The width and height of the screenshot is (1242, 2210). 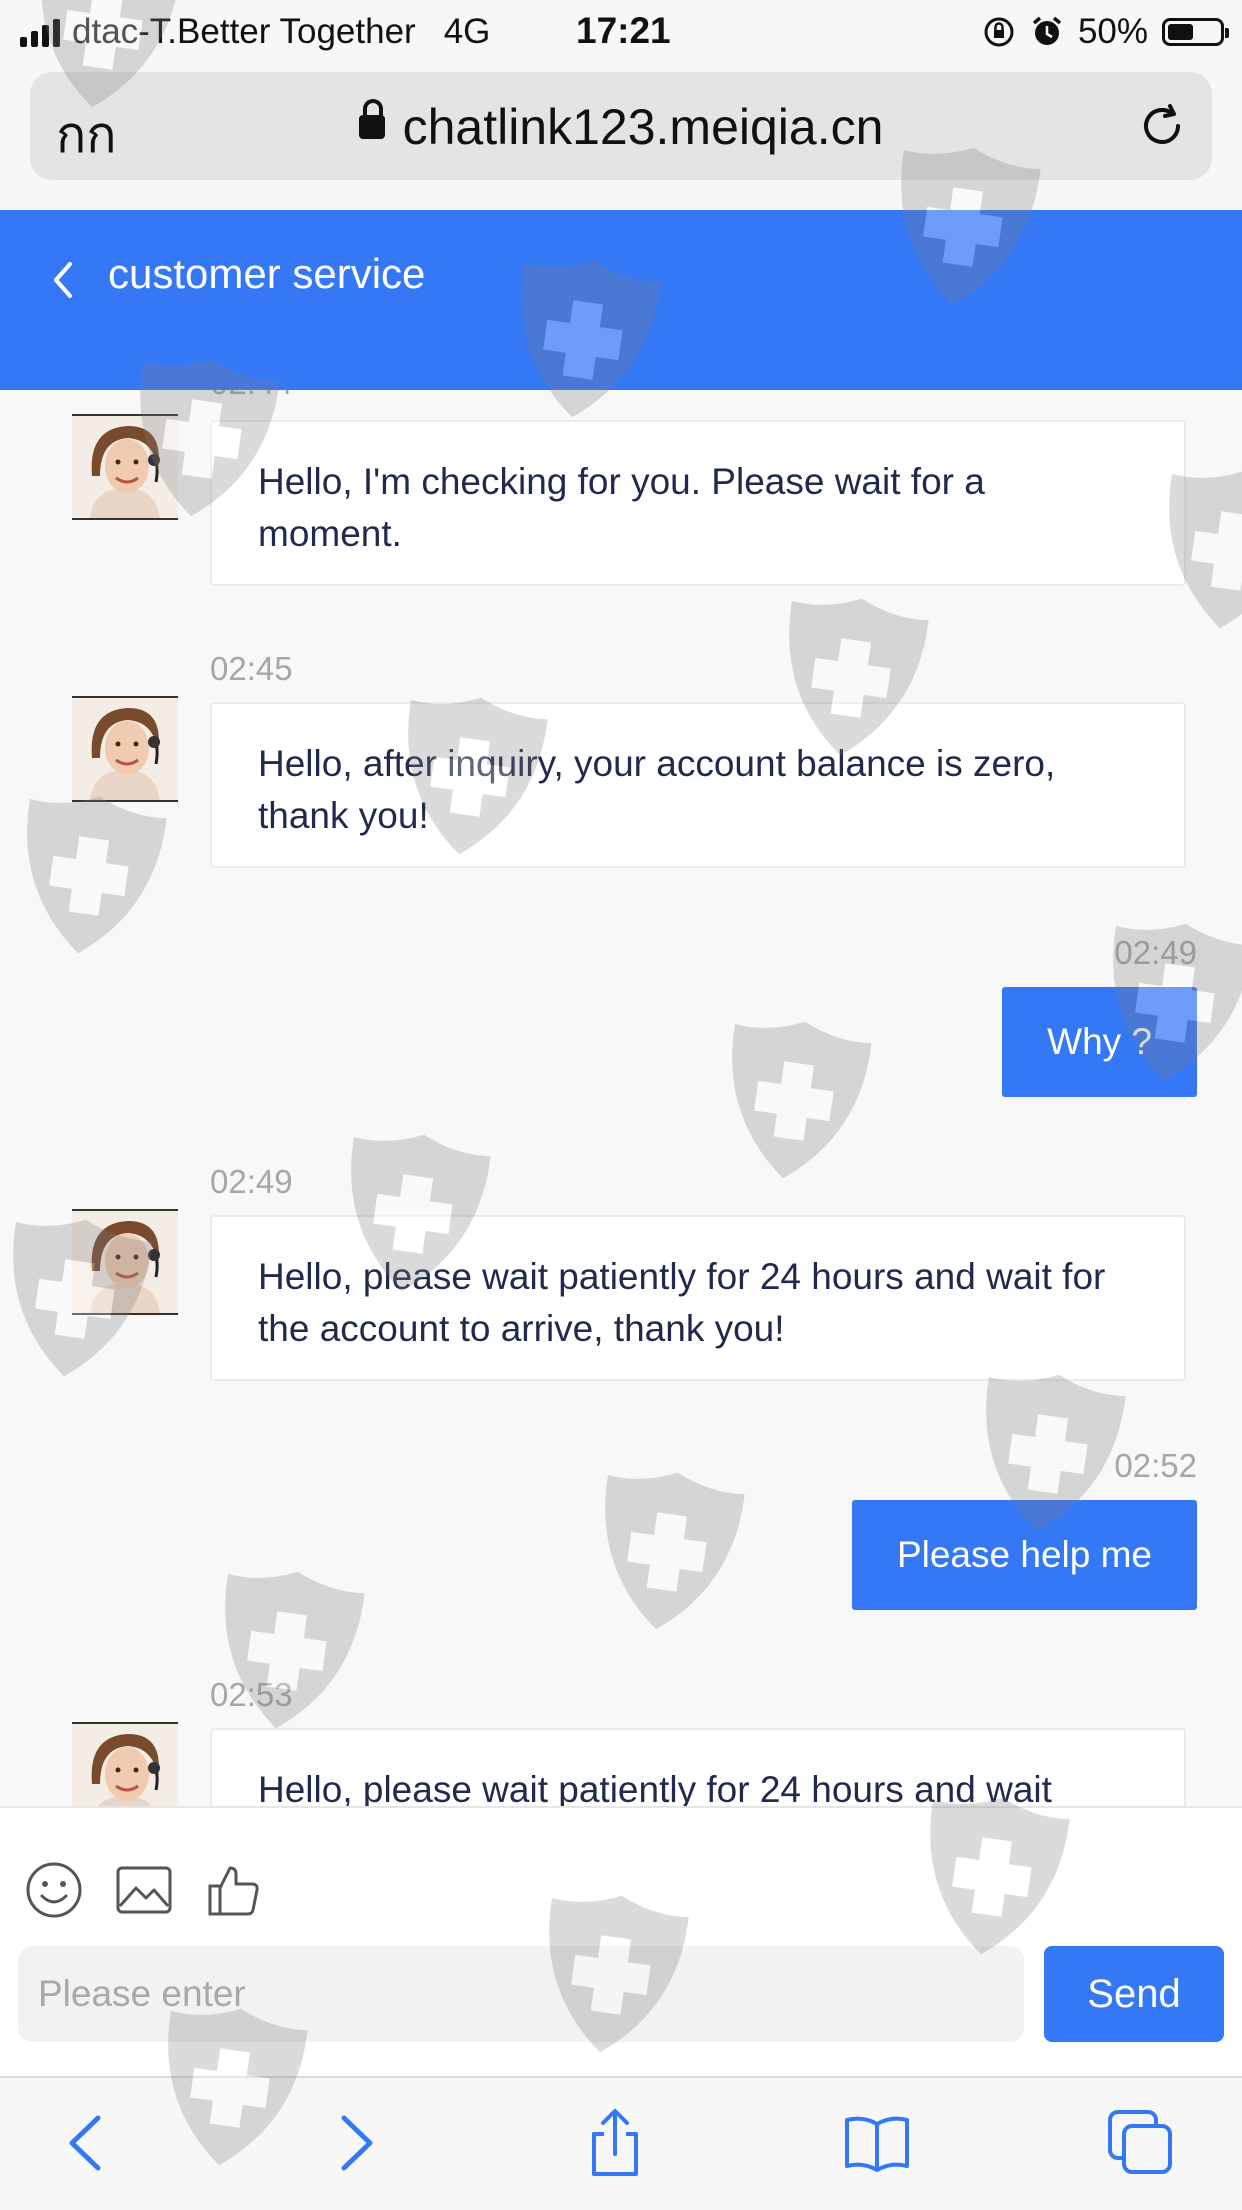 I want to click on message-input, so click(x=521, y=1994).